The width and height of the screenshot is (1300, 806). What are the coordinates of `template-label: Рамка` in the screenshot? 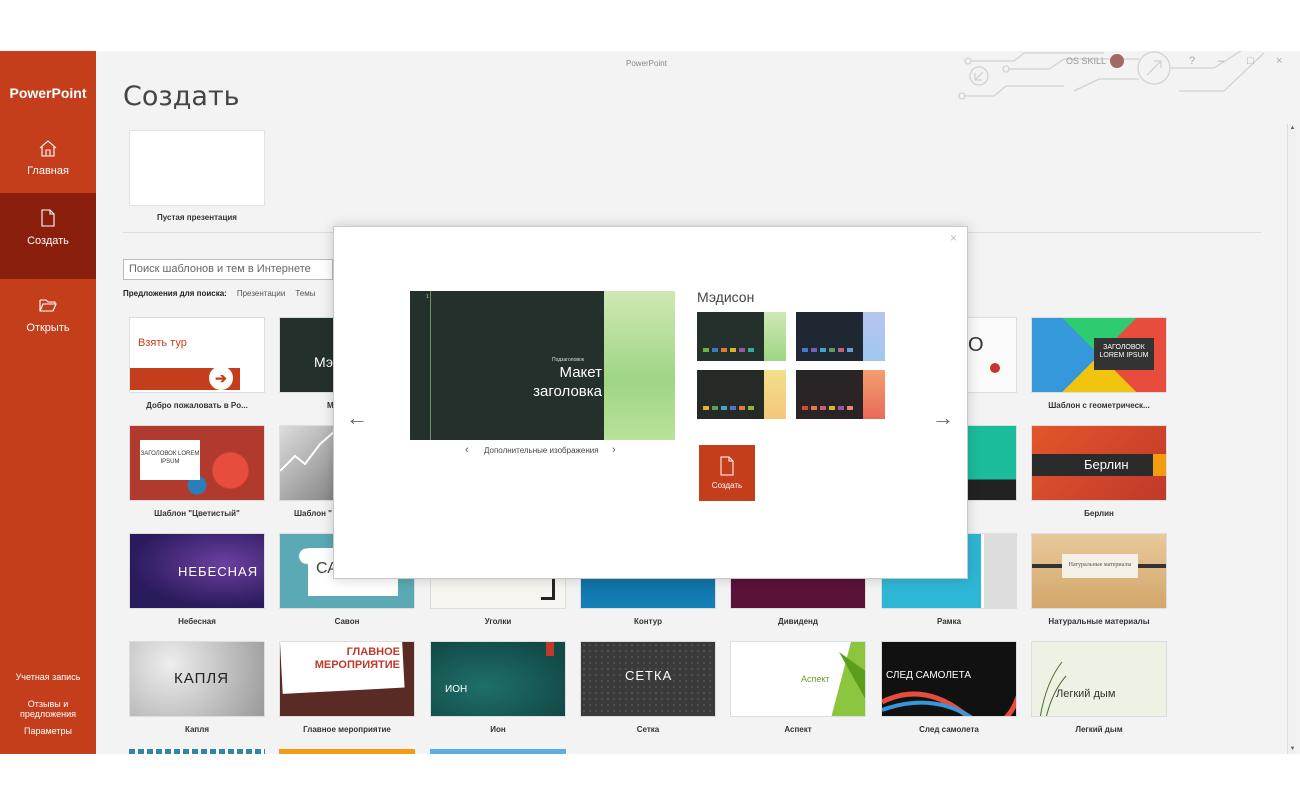 It's located at (949, 621).